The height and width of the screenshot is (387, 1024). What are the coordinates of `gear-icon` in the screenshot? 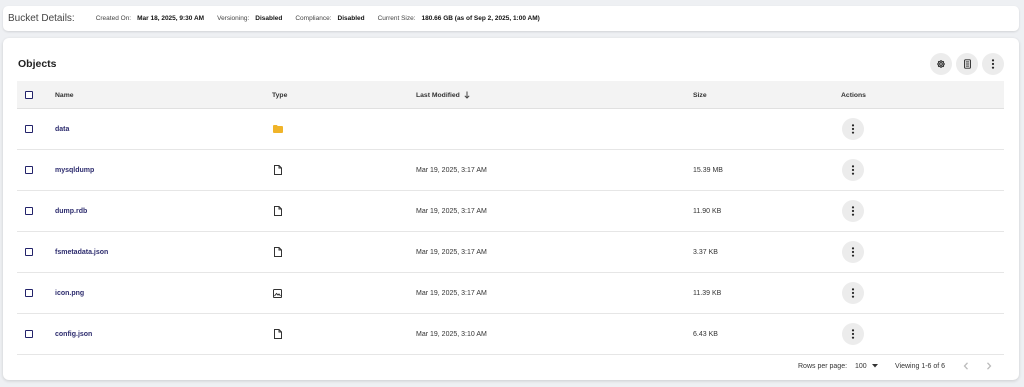 It's located at (941, 64).